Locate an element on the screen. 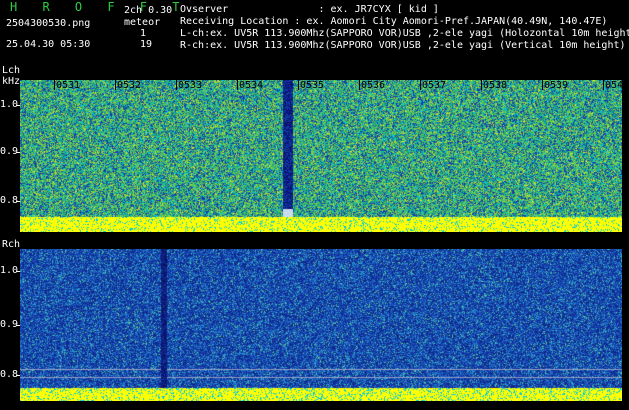  version-label: 2ch 0.30 is located at coordinates (148, 10).